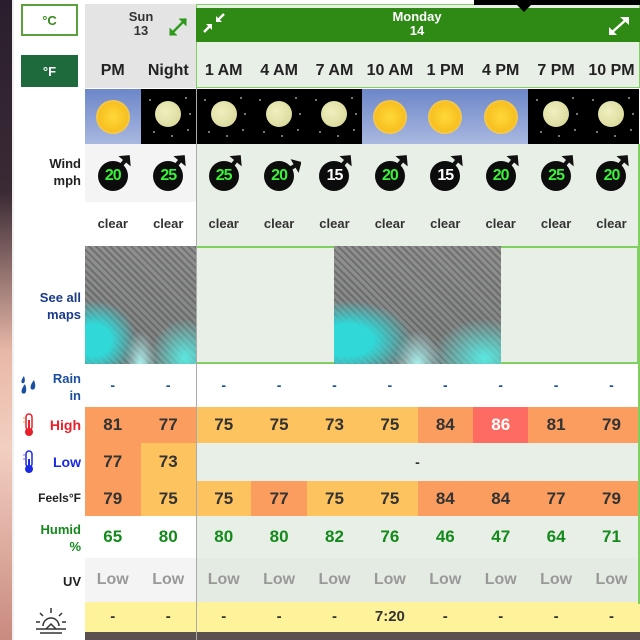  What do you see at coordinates (417, 462) in the screenshot?
I see `low-placeholder: -` at bounding box center [417, 462].